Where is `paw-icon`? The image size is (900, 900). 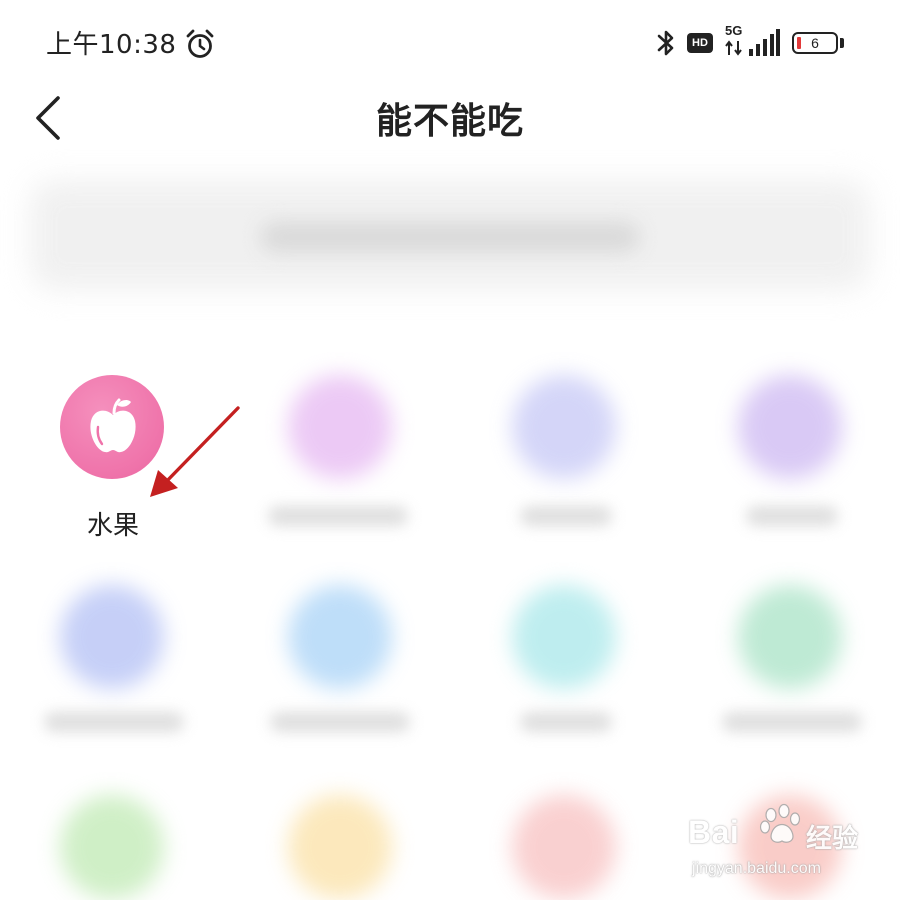 paw-icon is located at coordinates (780, 823).